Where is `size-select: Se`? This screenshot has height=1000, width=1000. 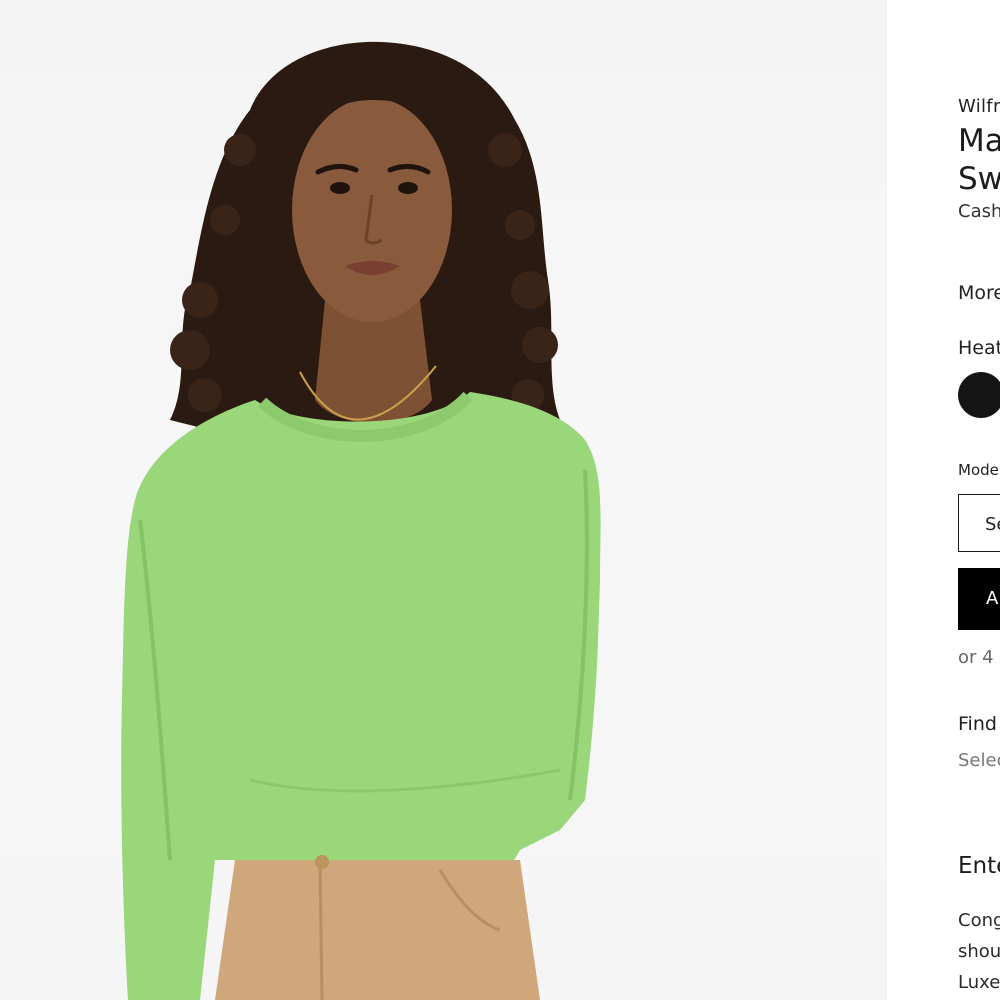 size-select: Se is located at coordinates (979, 523).